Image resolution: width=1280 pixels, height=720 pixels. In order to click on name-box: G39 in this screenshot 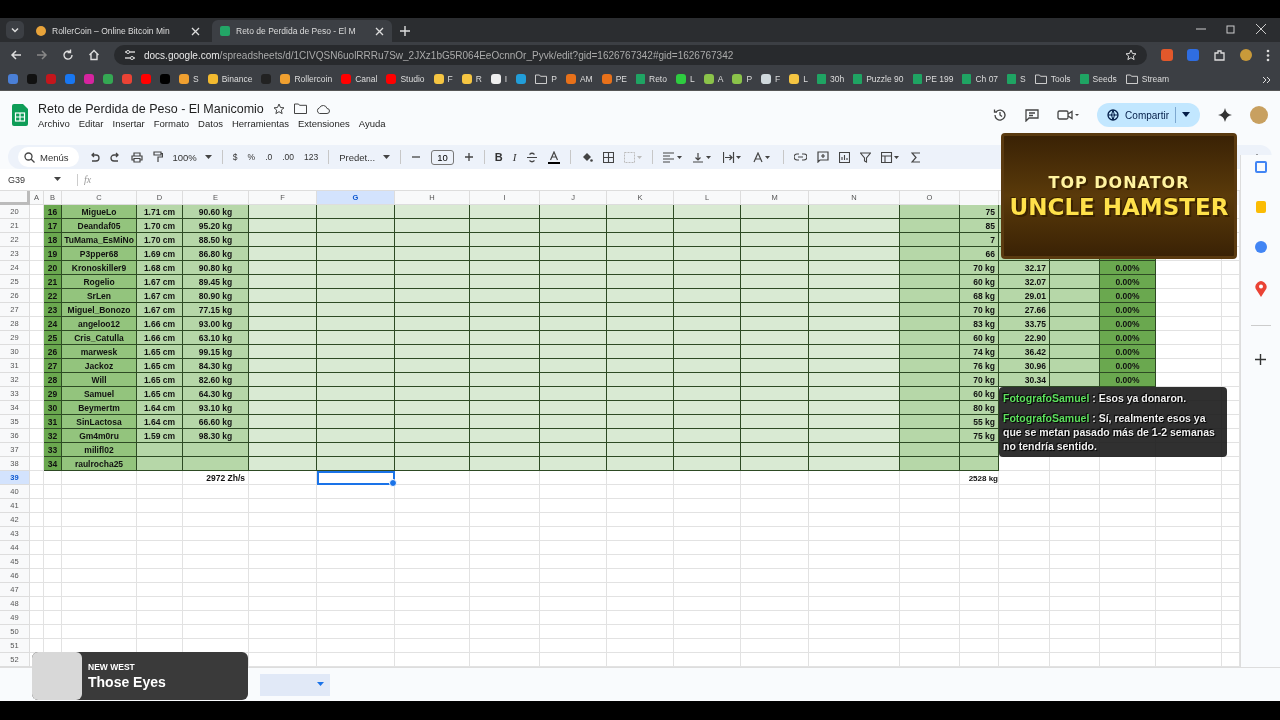, I will do `click(28, 179)`.